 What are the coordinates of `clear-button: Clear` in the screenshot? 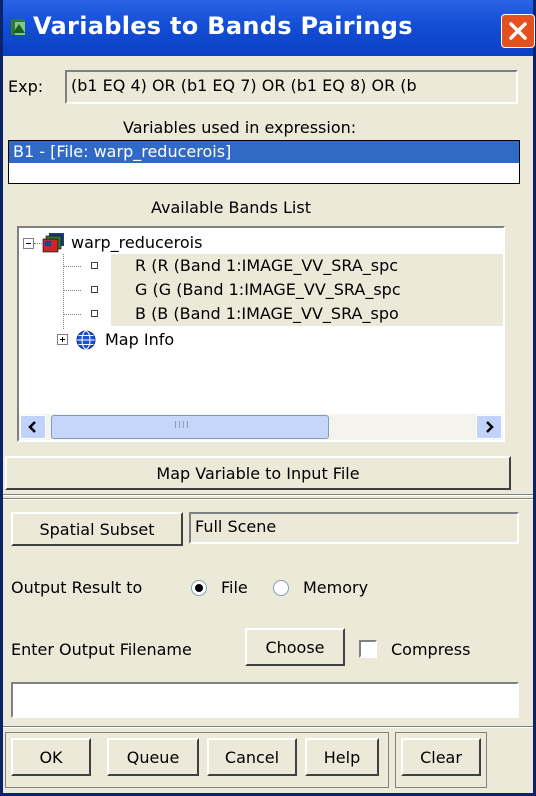 It's located at (441, 757).